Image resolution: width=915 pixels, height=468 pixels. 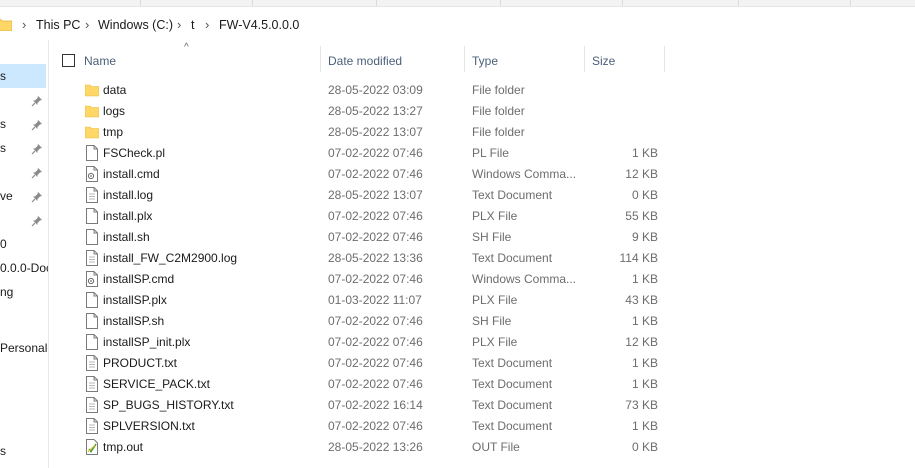 I want to click on file-name: installSP.cmd, so click(x=138, y=279).